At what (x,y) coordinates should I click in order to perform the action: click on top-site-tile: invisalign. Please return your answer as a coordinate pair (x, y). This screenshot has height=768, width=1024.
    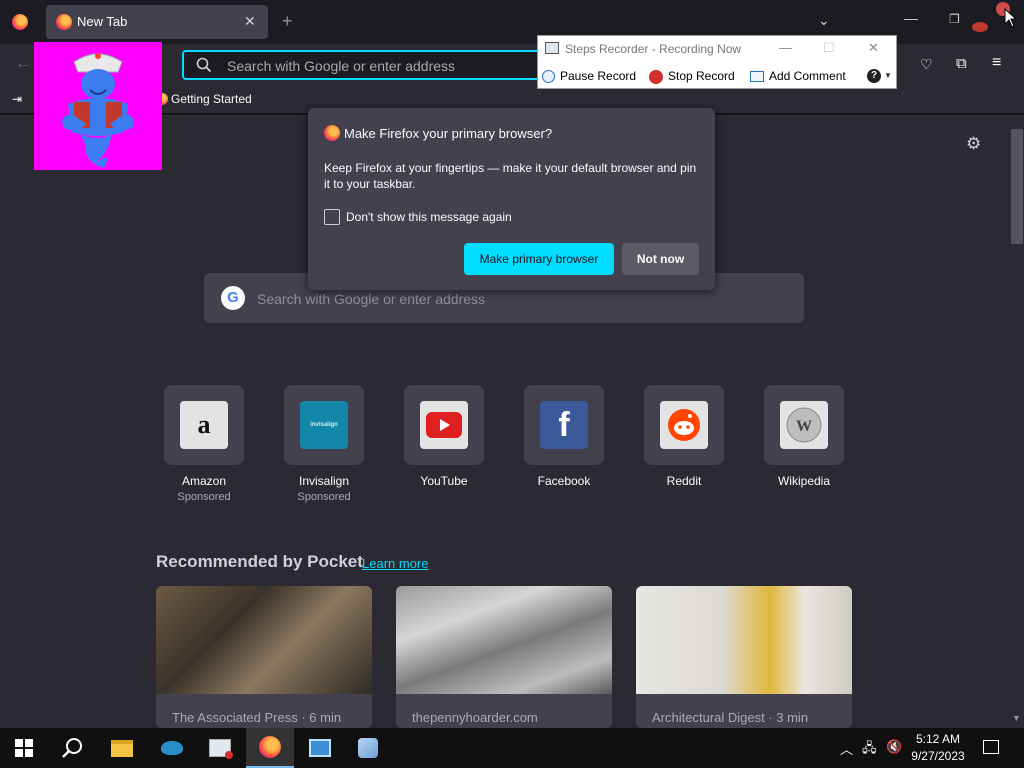
    Looking at the image, I should click on (324, 425).